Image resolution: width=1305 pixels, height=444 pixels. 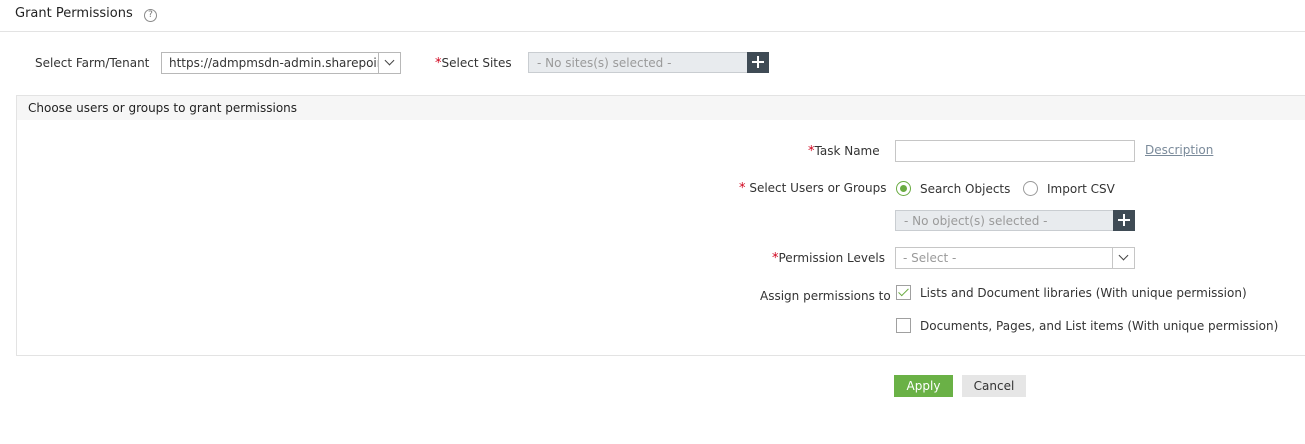 What do you see at coordinates (976, 221) in the screenshot?
I see `objects-placeholder: - No object(s) selected -` at bounding box center [976, 221].